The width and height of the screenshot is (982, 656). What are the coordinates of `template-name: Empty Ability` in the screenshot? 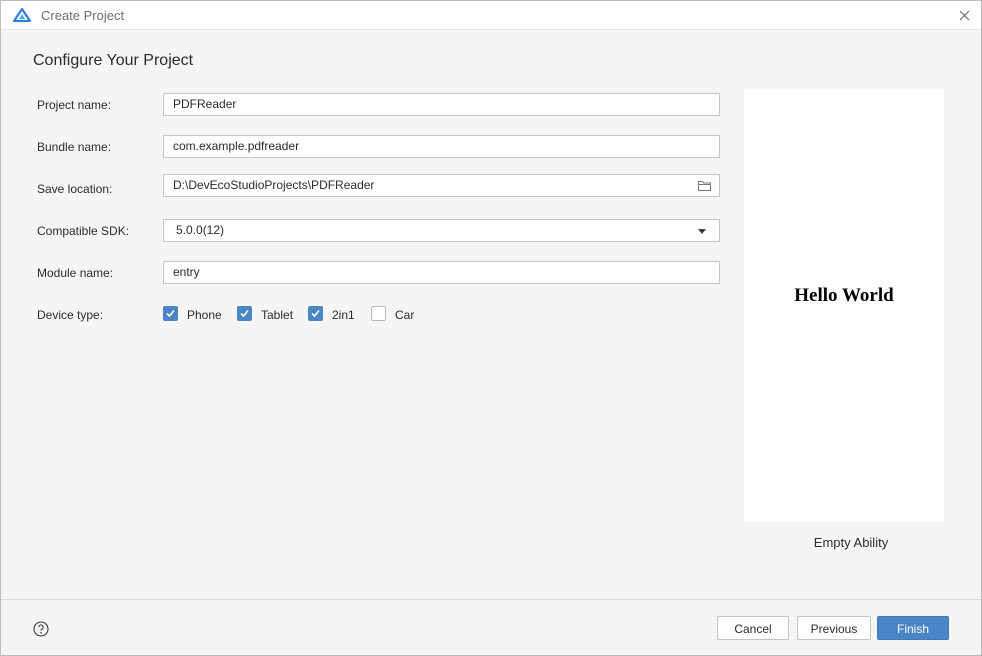 It's located at (851, 542).